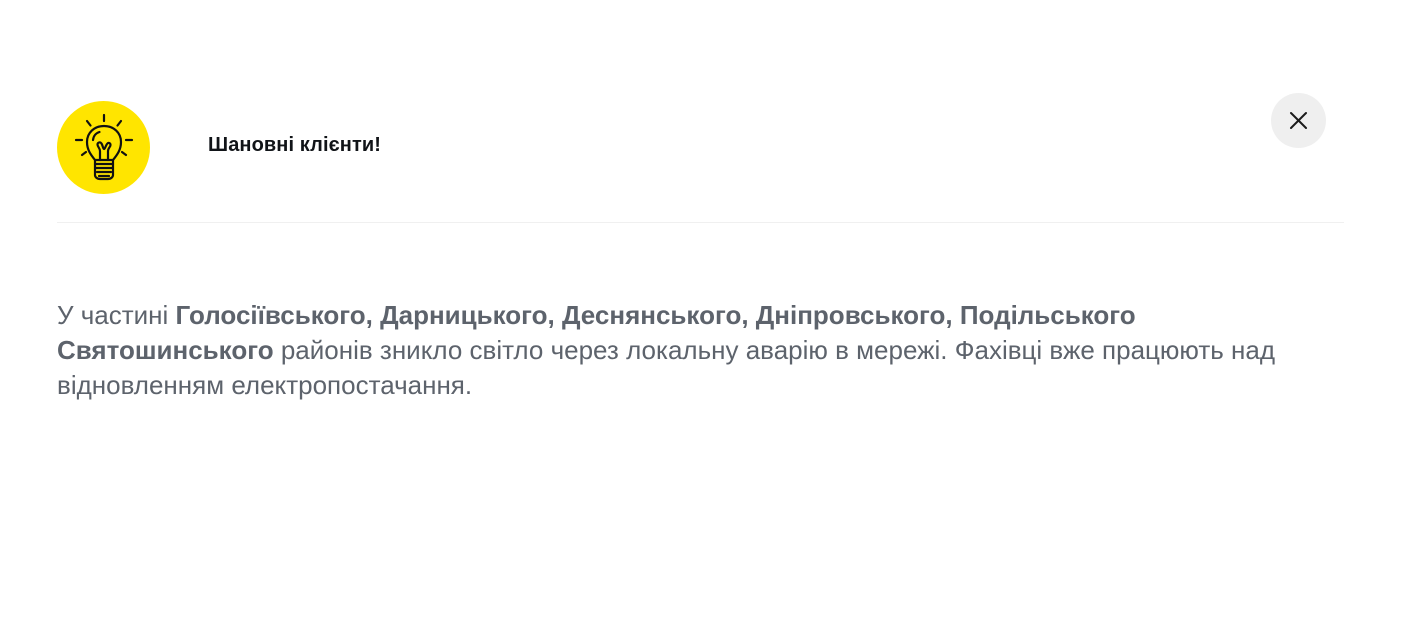 The height and width of the screenshot is (633, 1412). I want to click on close-icon, so click(1298, 120).